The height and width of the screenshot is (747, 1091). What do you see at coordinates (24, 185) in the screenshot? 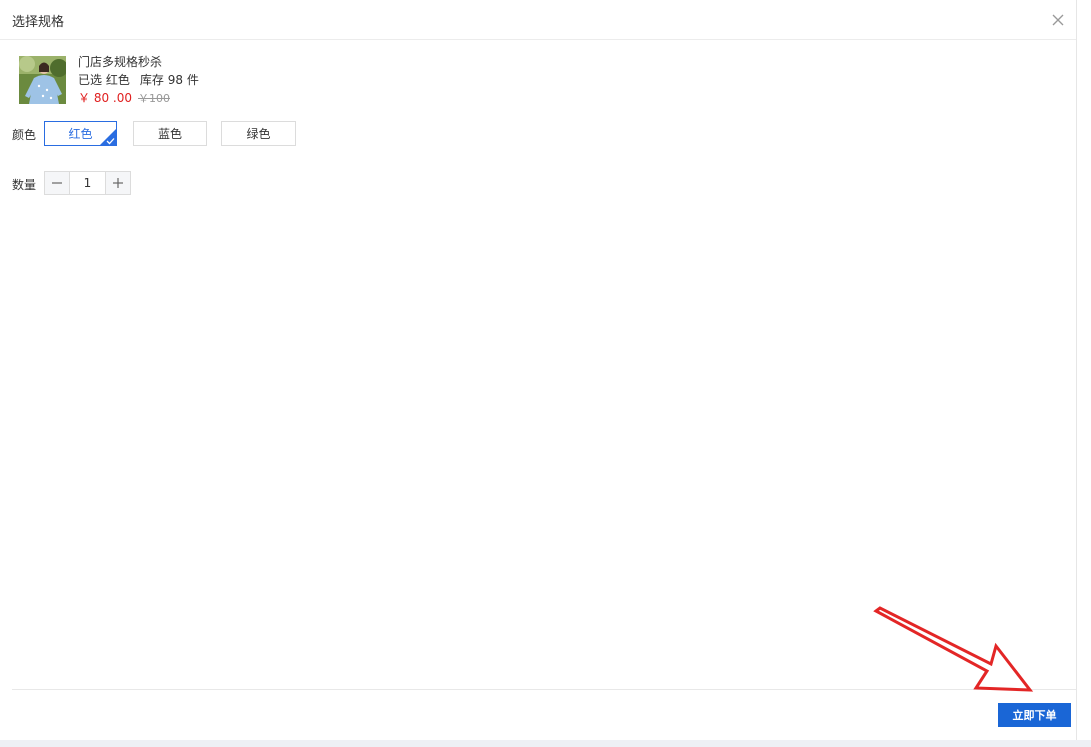
I see `quantity-label: 数量` at bounding box center [24, 185].